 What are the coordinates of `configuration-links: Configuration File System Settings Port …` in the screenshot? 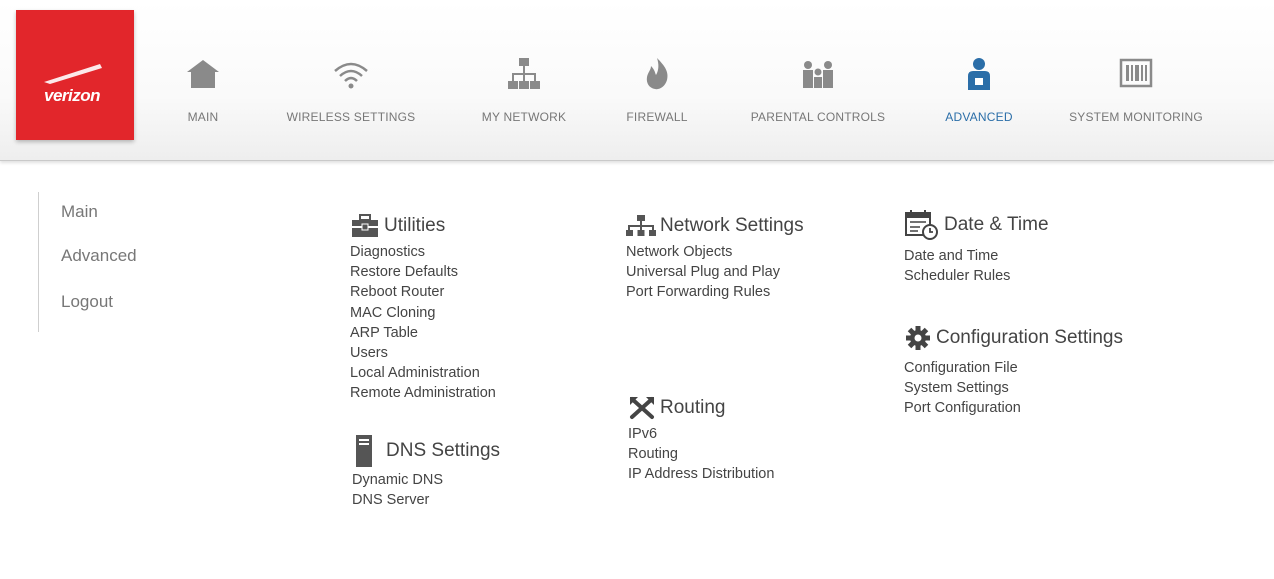 It's located at (1013, 388).